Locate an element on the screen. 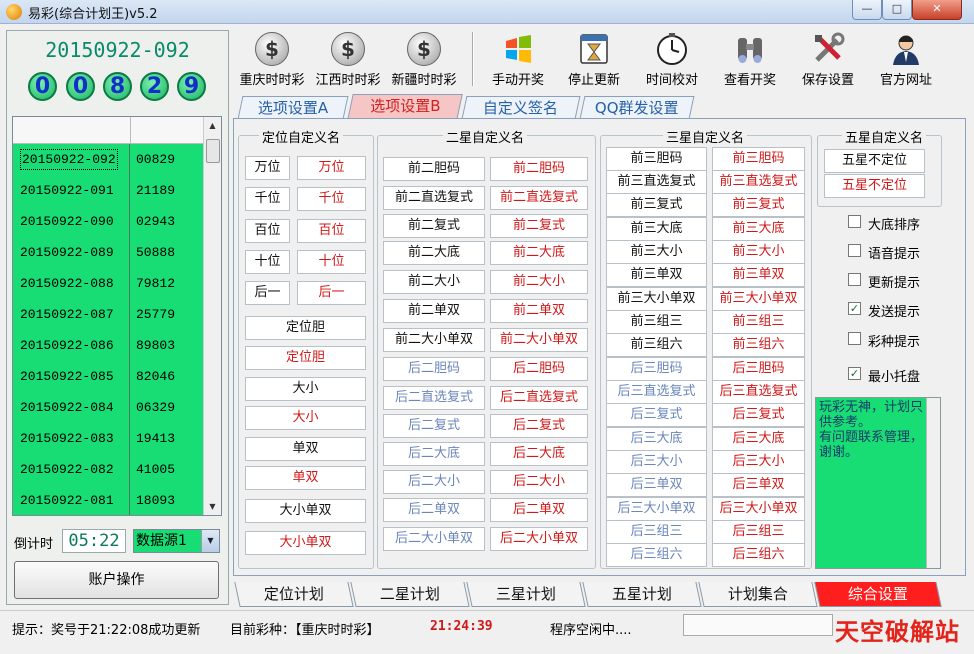  list-scrollbar: ▲ ▼ is located at coordinates (212, 316).